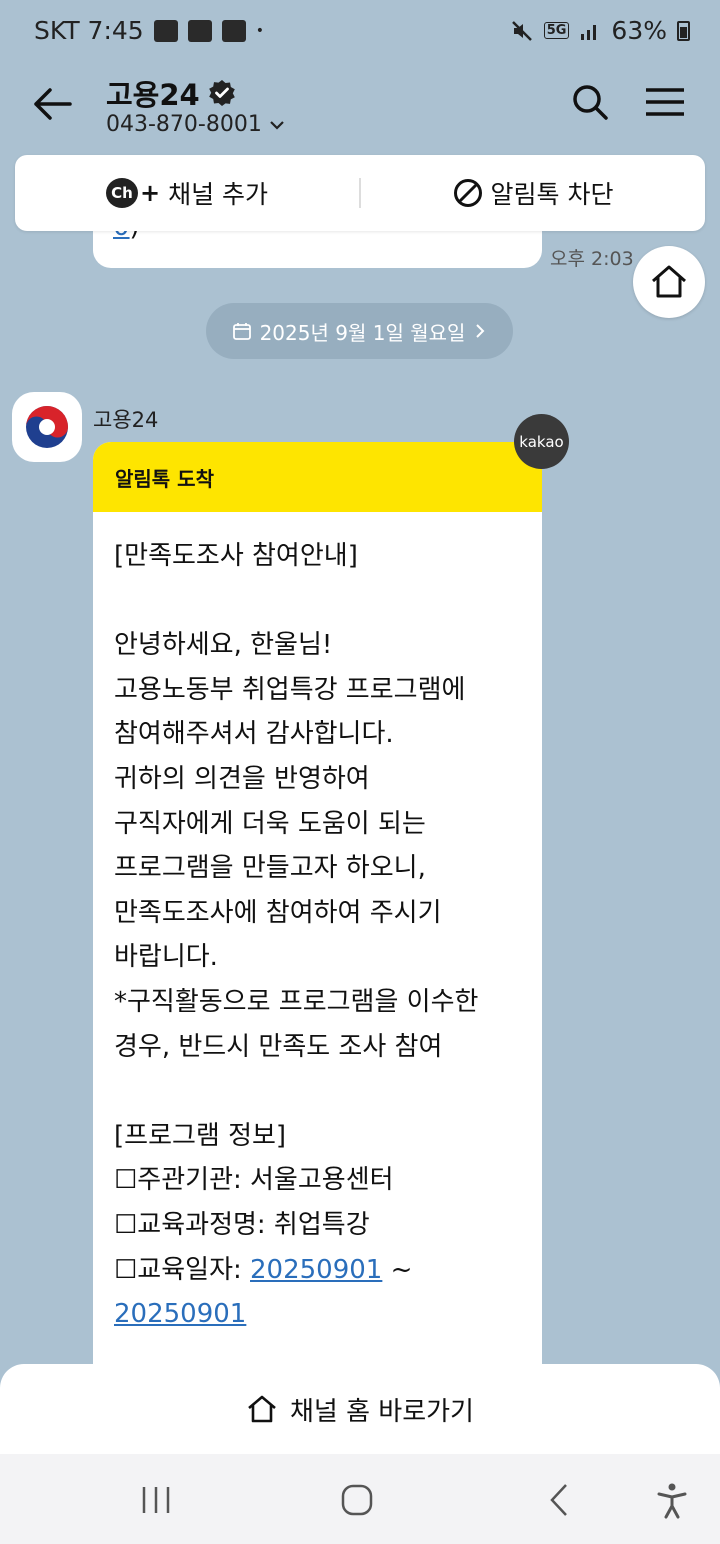 The height and width of the screenshot is (1544, 720). I want to click on app-s-icon, so click(199, 30).